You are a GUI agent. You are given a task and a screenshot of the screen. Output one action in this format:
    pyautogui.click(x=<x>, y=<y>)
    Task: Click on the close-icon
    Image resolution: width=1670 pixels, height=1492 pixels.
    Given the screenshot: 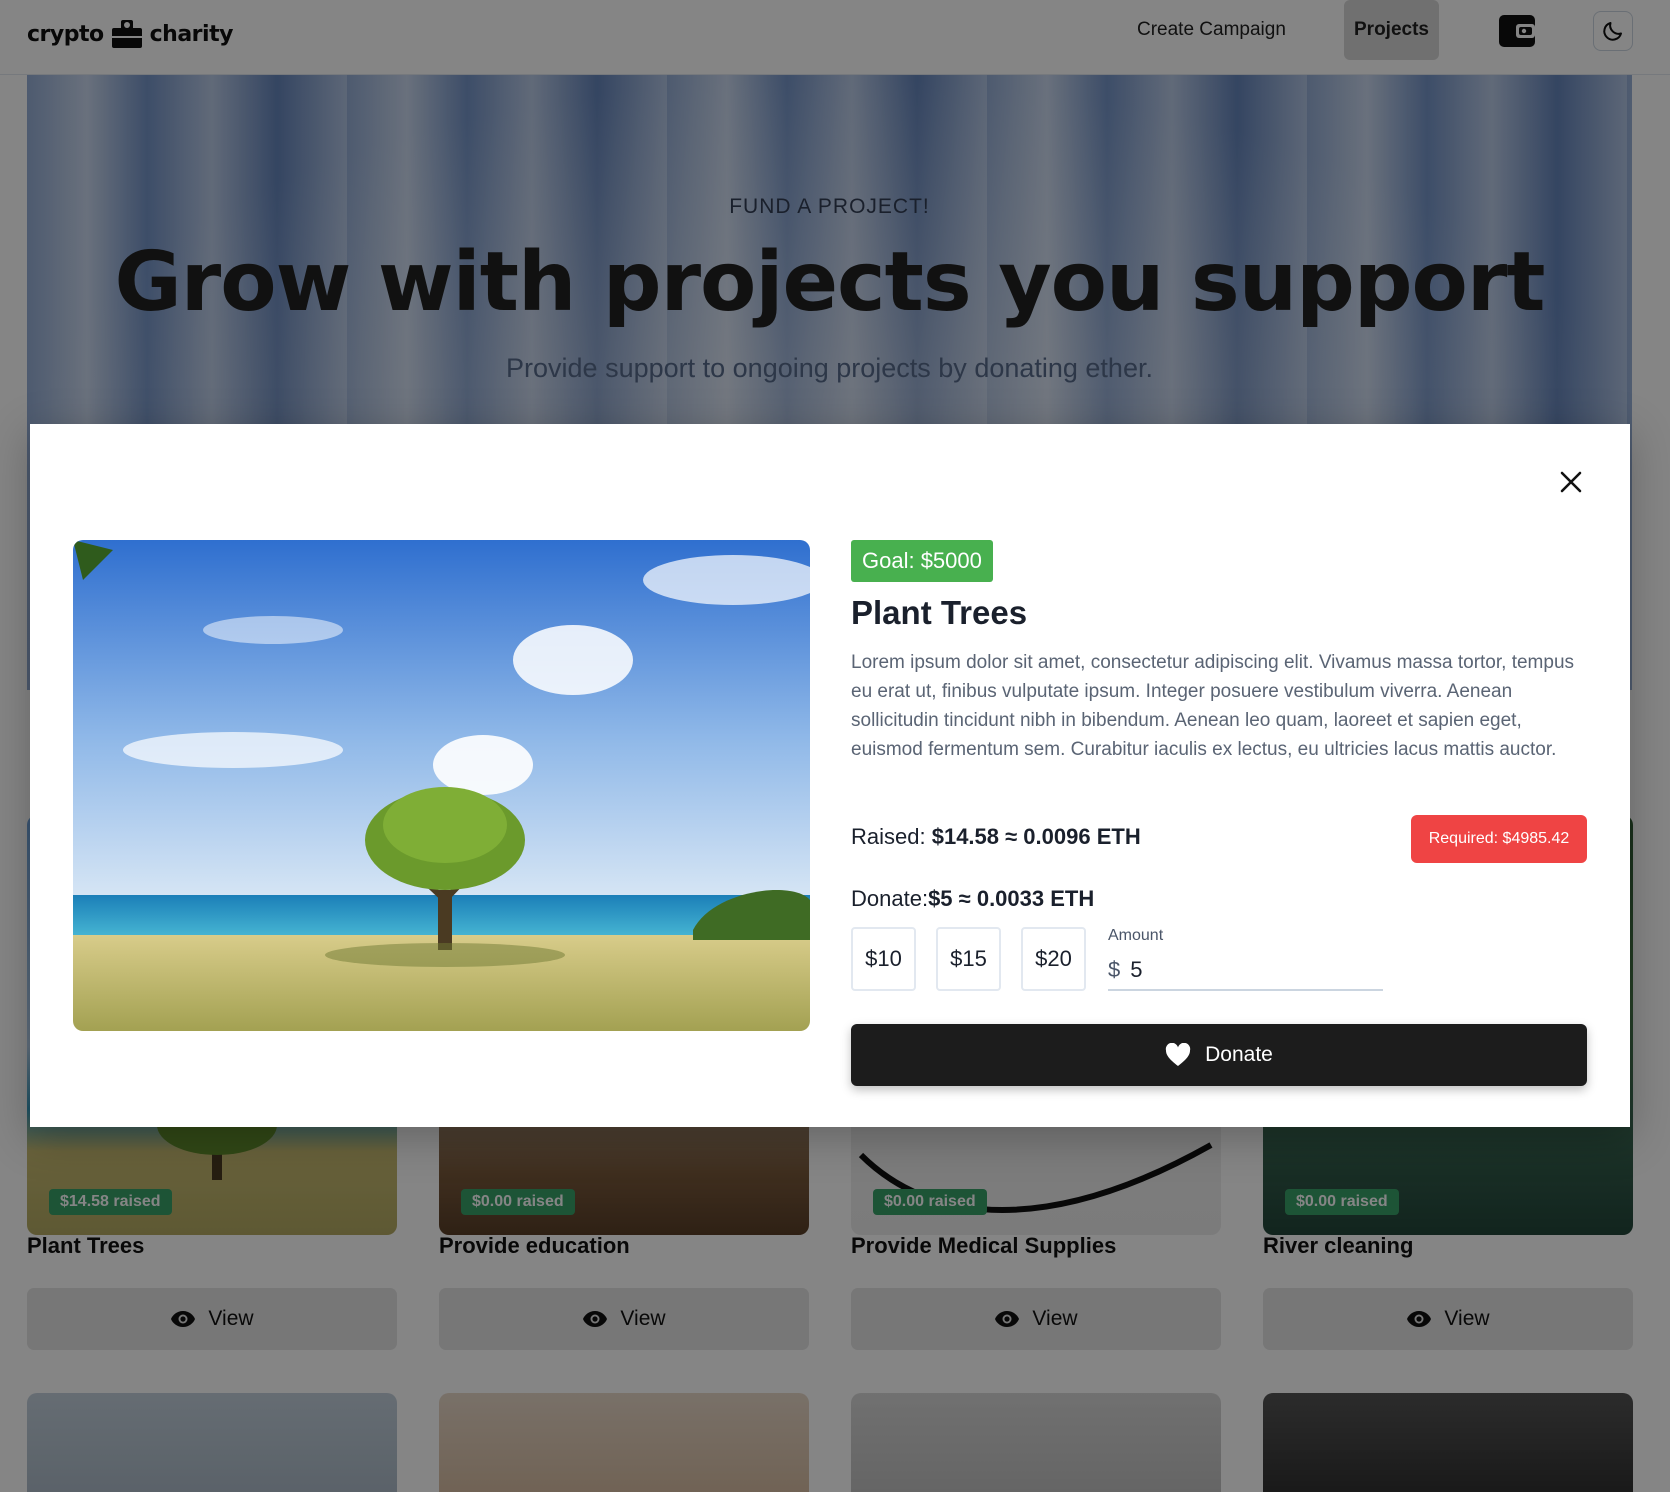 What is the action you would take?
    pyautogui.click(x=1571, y=482)
    